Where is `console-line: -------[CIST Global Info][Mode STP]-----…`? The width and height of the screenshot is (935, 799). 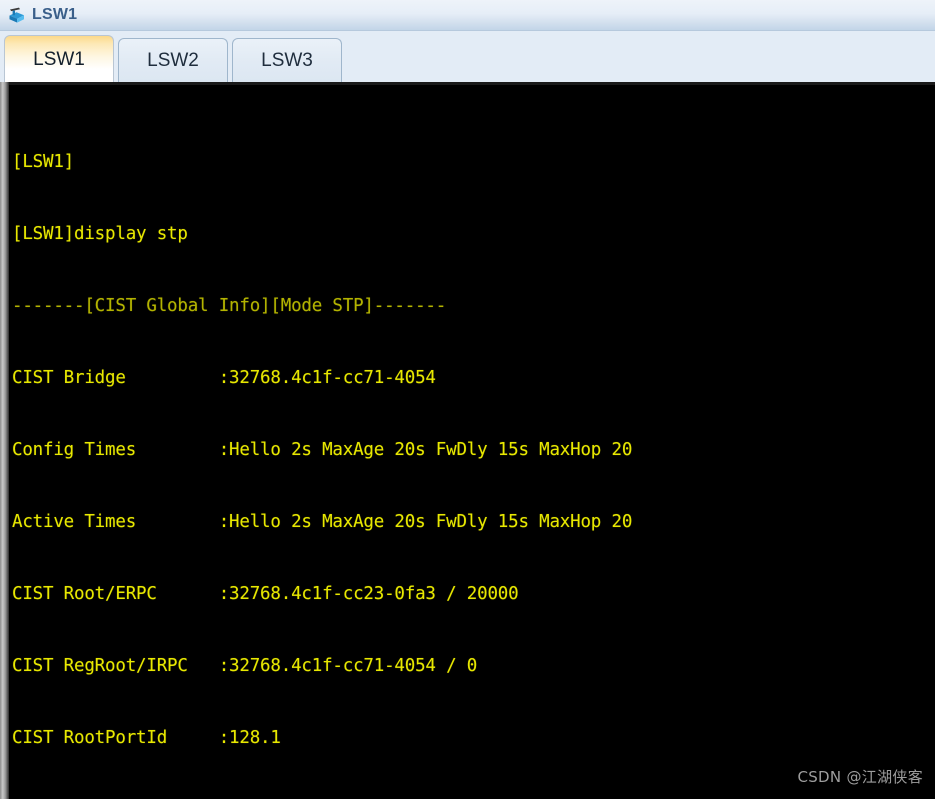
console-line: -------[CIST Global Info][Mode STP]-----… is located at coordinates (229, 306).